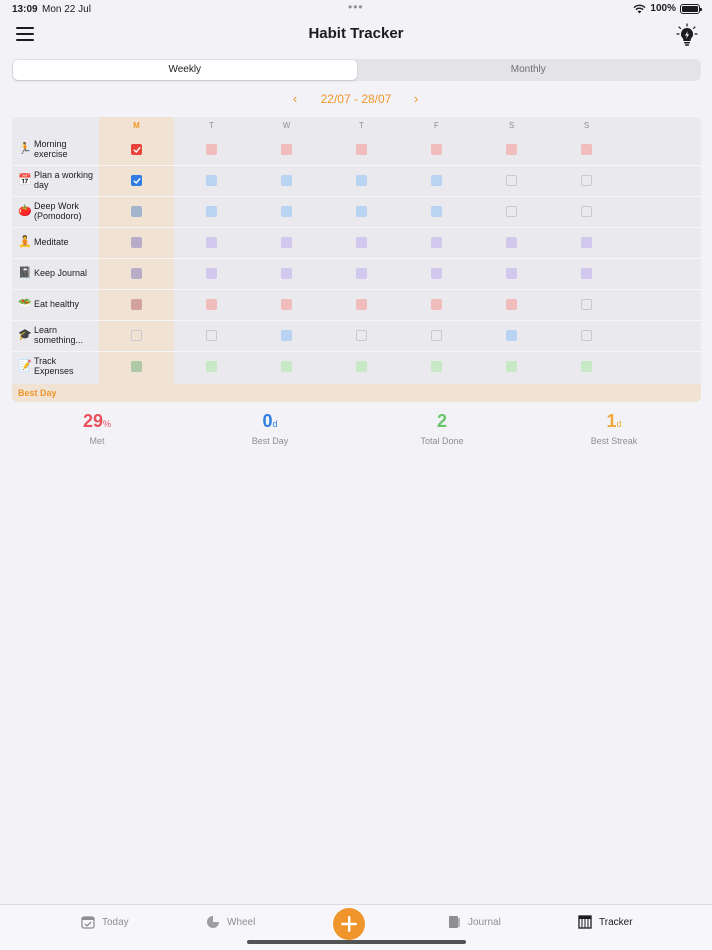 The width and height of the screenshot is (712, 950). I want to click on tab-journal: Journal, so click(474, 922).